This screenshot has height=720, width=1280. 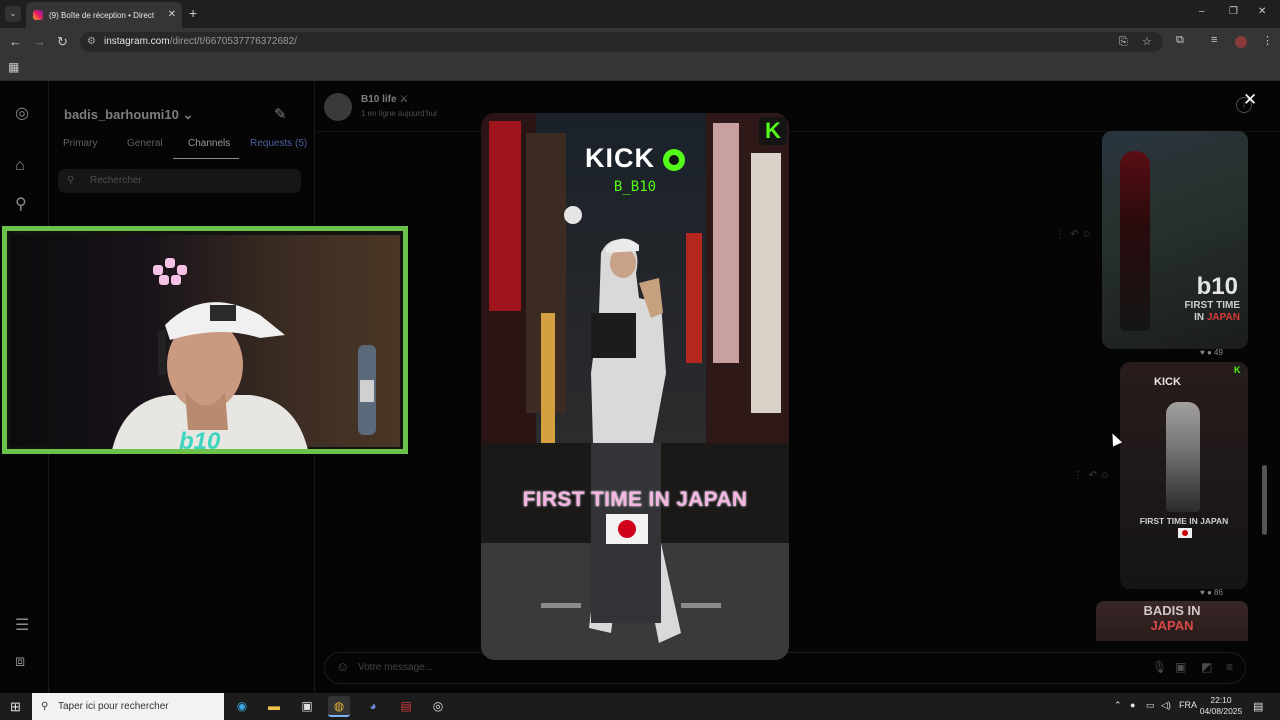 What do you see at coordinates (116, 180) in the screenshot?
I see `search-placeholder: Rechercher` at bounding box center [116, 180].